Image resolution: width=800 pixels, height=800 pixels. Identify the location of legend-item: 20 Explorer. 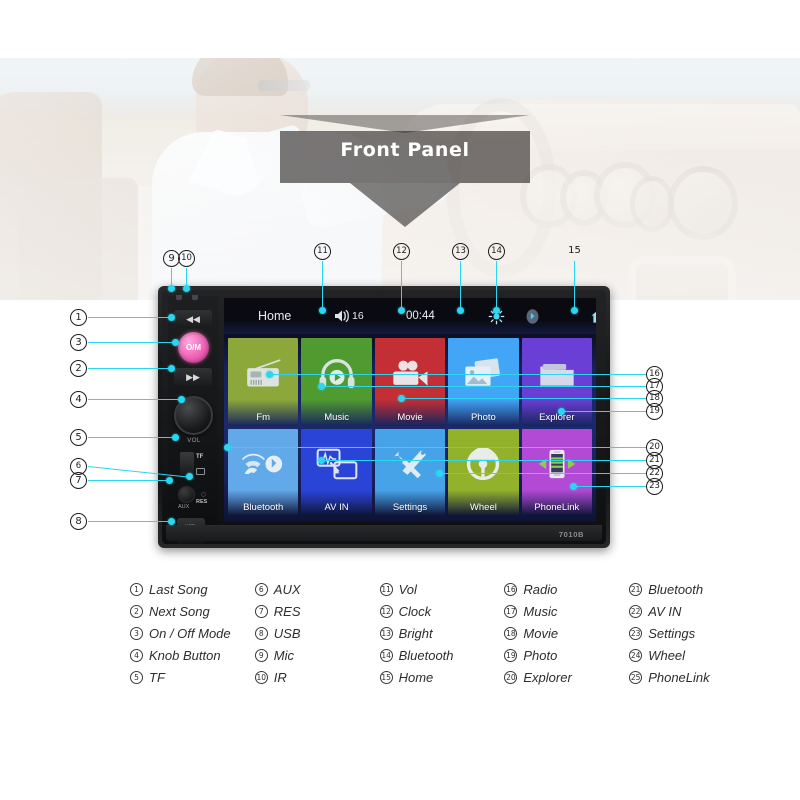
(564, 677).